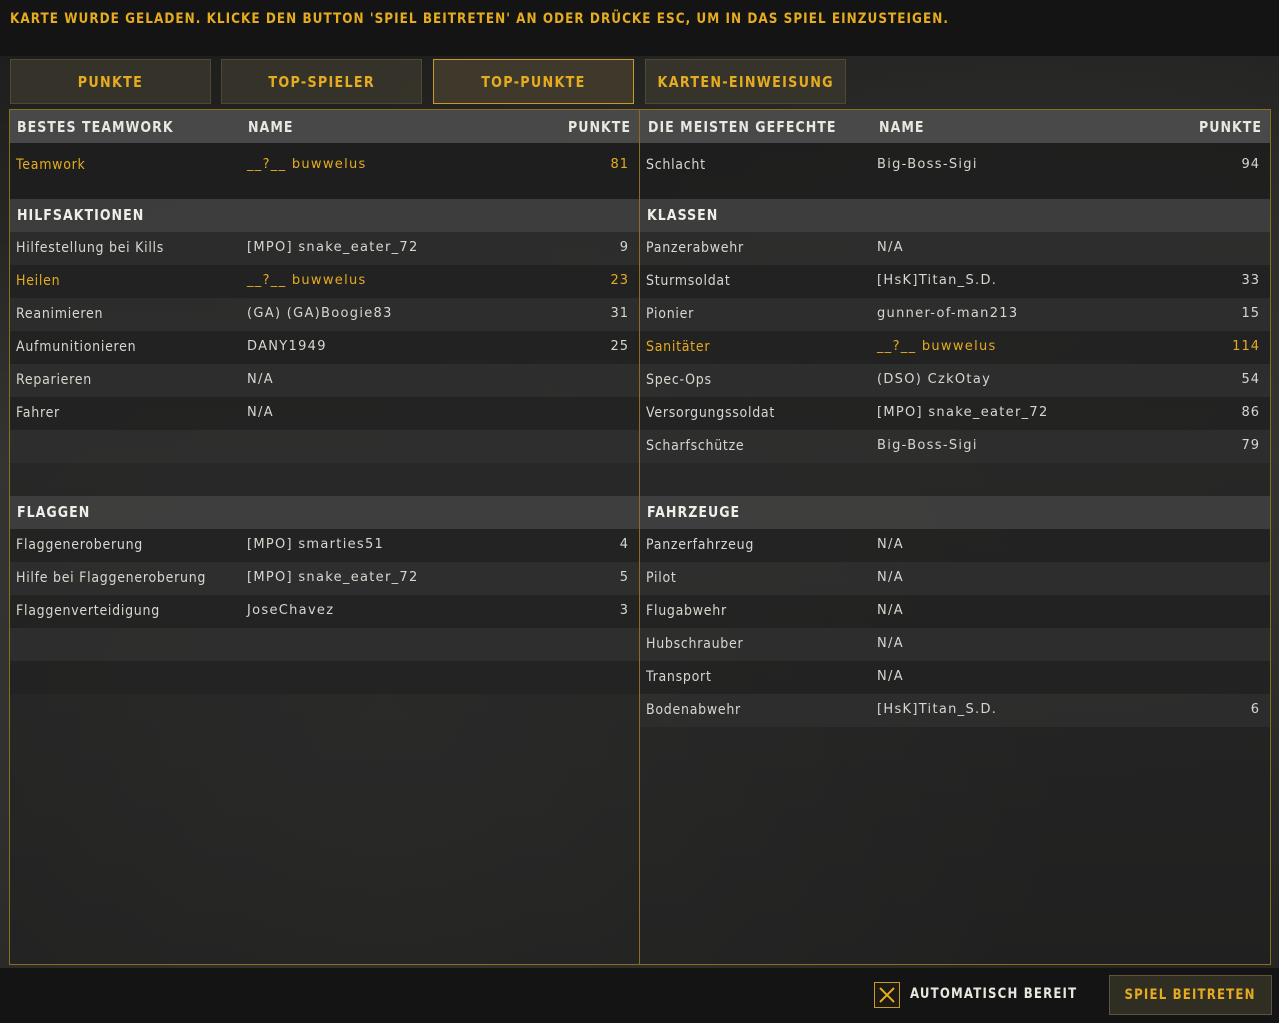 This screenshot has height=1023, width=1279. I want to click on header-category: BESTES TEAMWORK, so click(95, 127).